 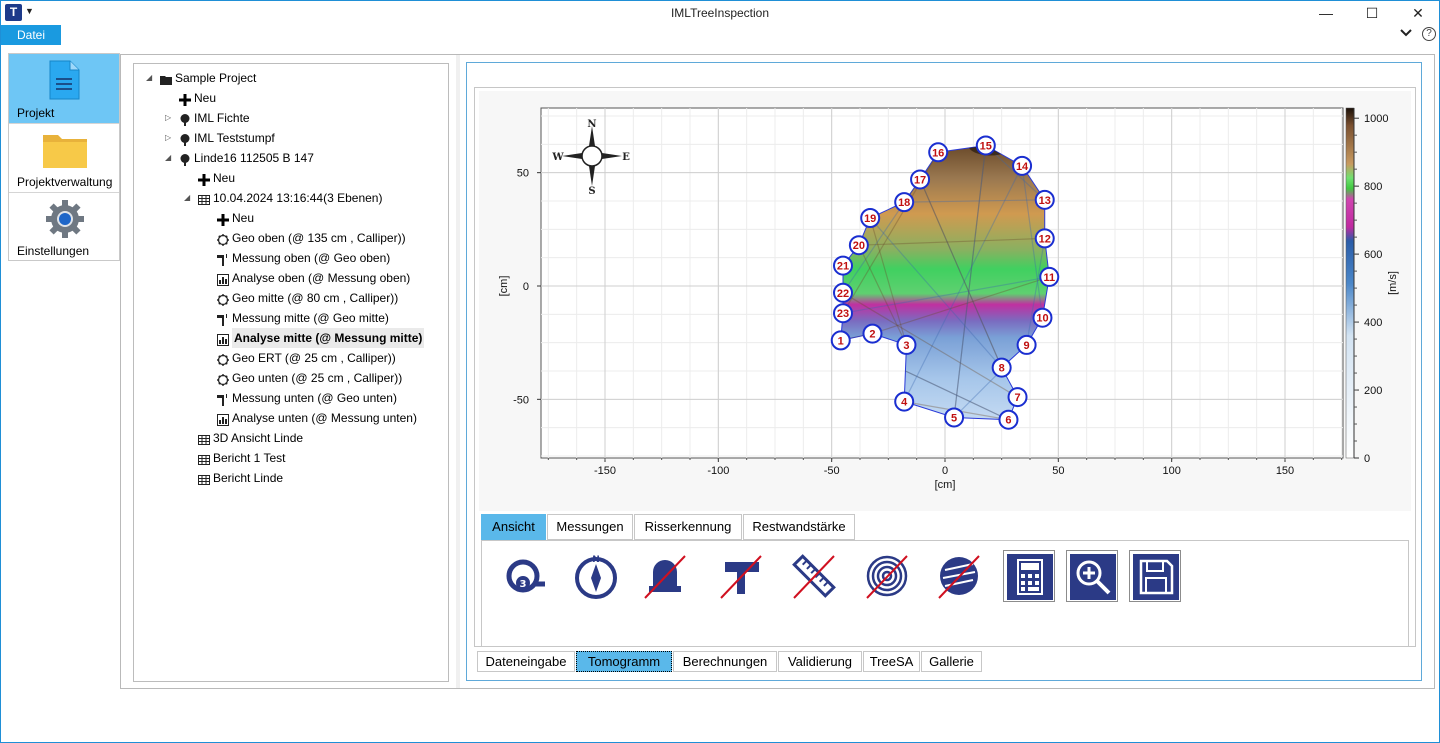 What do you see at coordinates (234, 138) in the screenshot?
I see `tree-node-label: IML Teststumpf` at bounding box center [234, 138].